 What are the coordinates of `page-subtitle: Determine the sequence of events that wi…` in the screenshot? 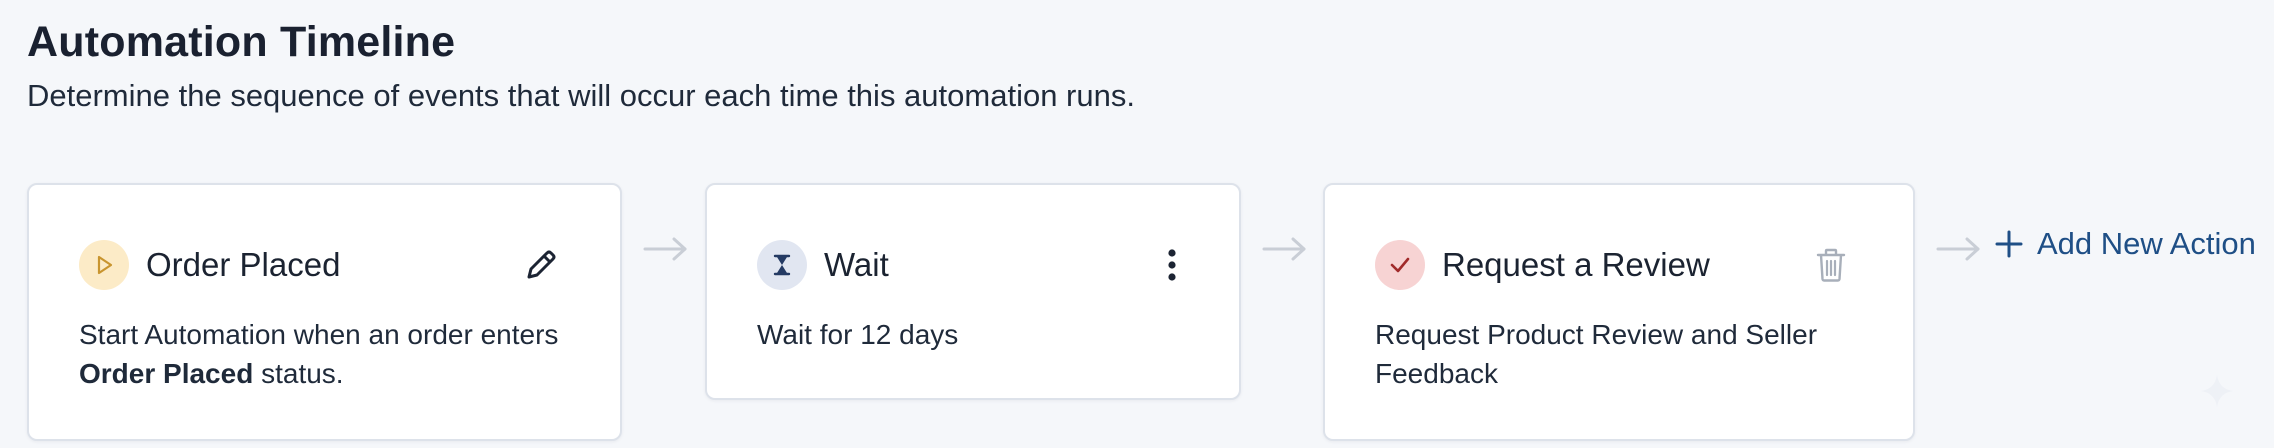 It's located at (581, 95).